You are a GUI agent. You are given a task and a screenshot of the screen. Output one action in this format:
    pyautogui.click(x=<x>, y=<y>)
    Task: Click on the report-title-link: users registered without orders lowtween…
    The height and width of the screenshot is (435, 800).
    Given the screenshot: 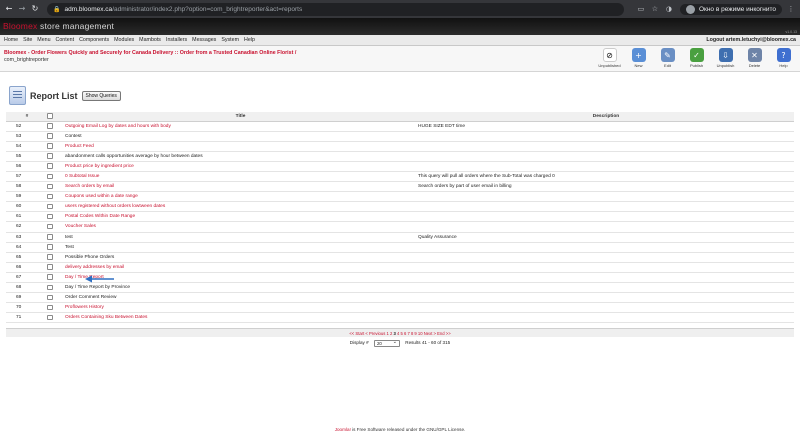 What is the action you would take?
    pyautogui.click(x=115, y=206)
    